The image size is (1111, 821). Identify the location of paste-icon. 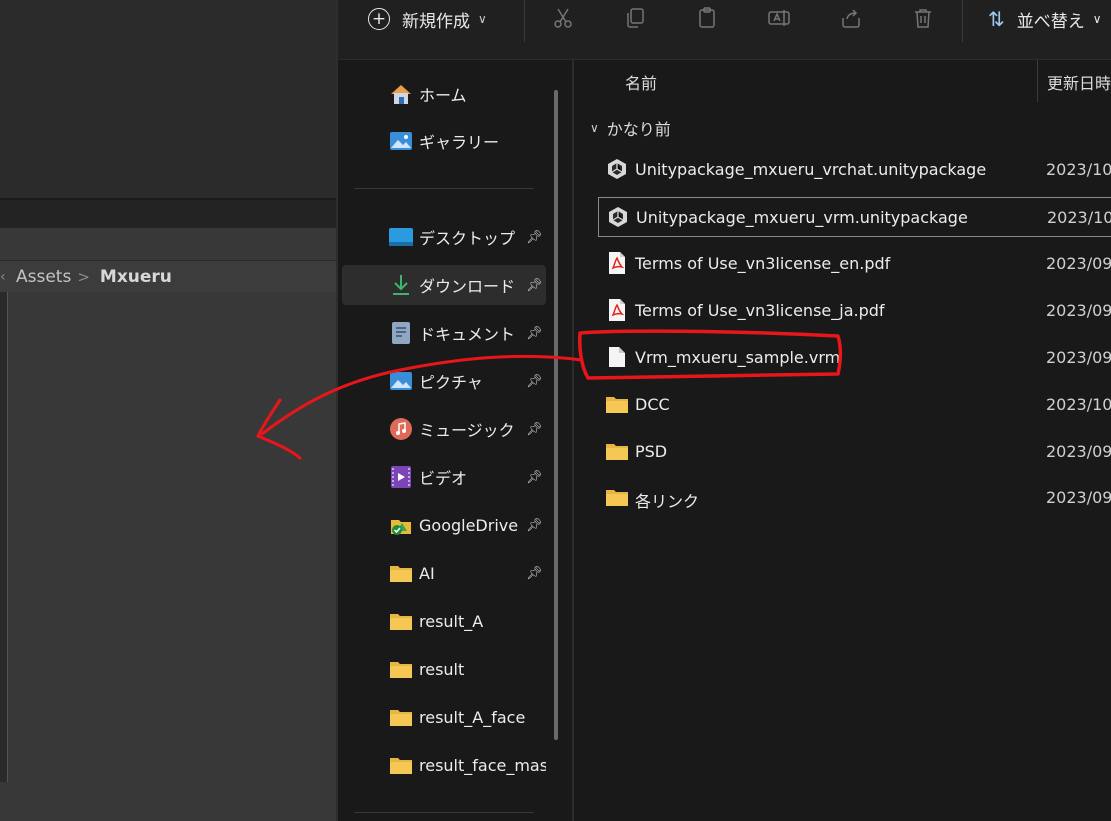
(707, 18).